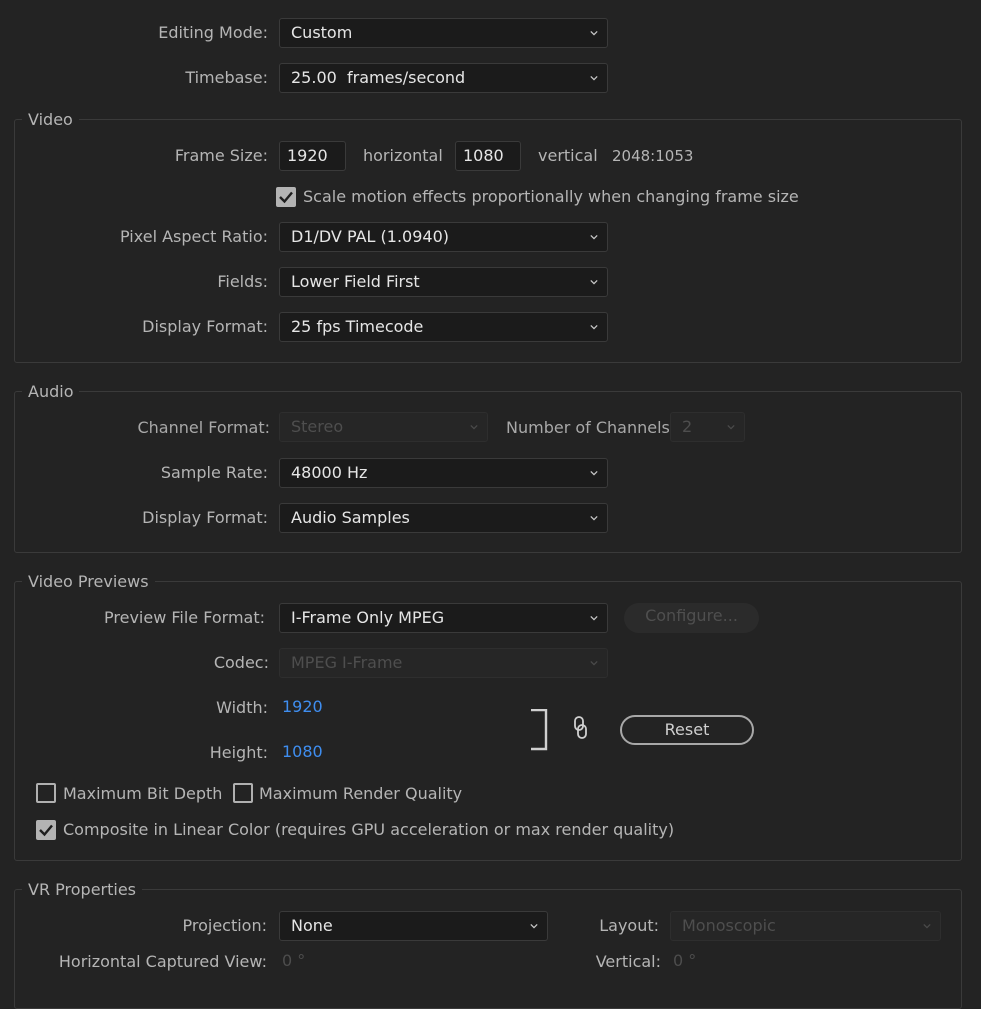 This screenshot has height=1009, width=981. Describe the element at coordinates (302, 752) in the screenshot. I see `height-value: 1080` at that location.